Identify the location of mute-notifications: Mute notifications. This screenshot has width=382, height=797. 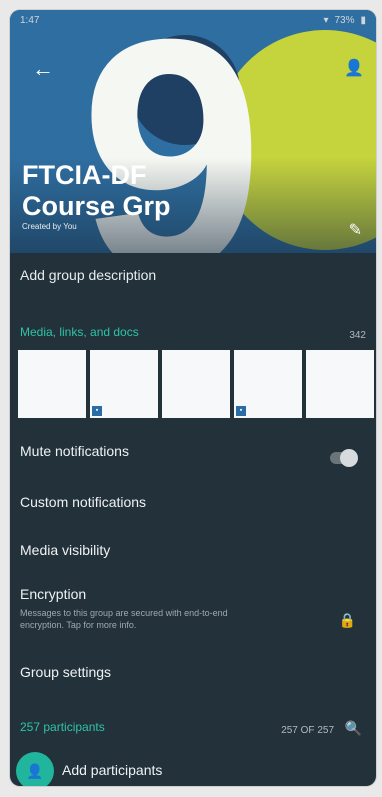
(74, 451).